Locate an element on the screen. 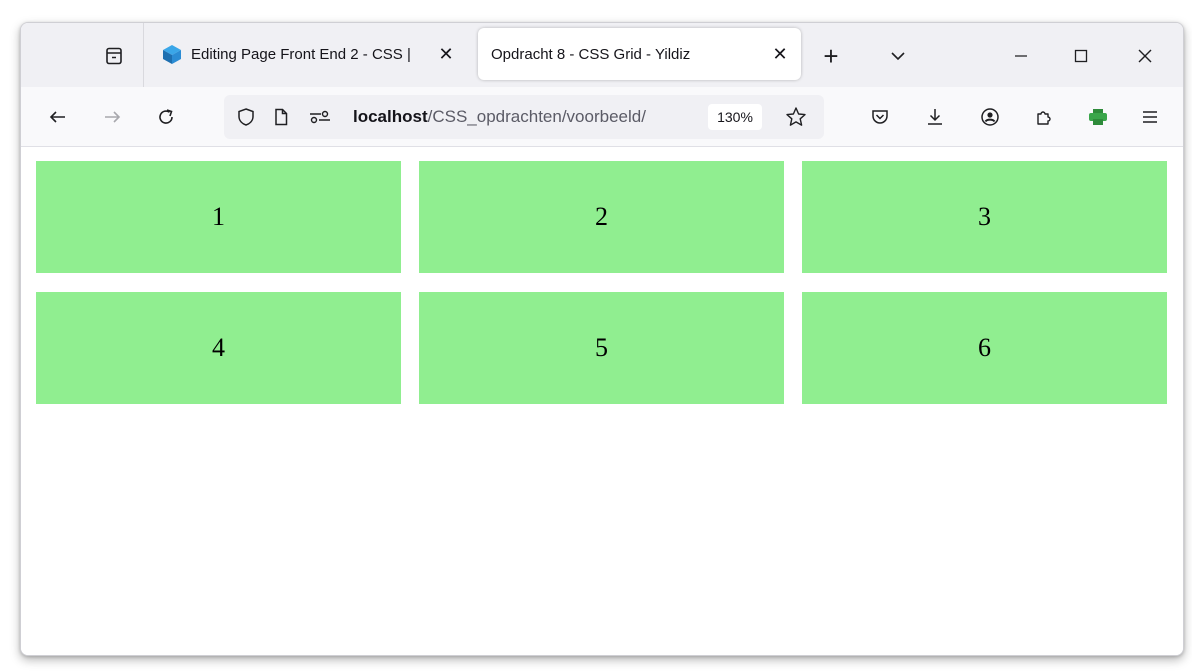 The height and width of the screenshot is (672, 1192). tab-editing-page: Editing Page Front End 2 - CSS | ✕ is located at coordinates (308, 54).